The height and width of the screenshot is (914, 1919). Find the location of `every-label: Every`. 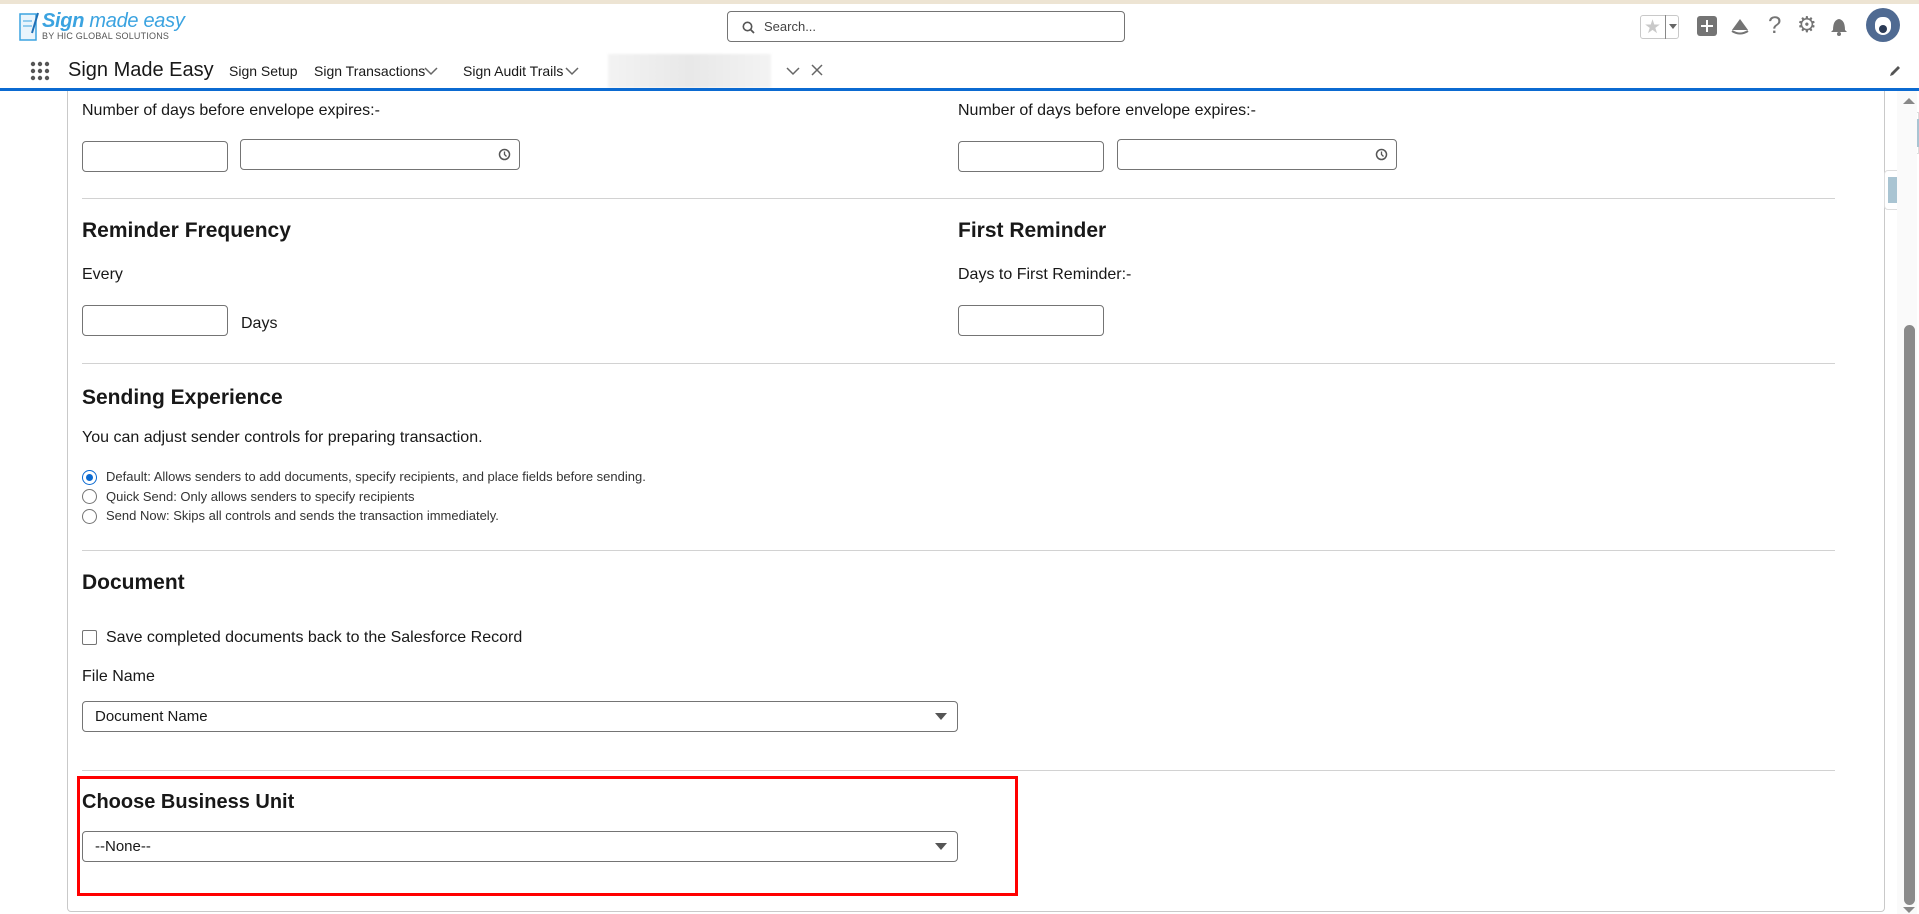

every-label: Every is located at coordinates (102, 274).